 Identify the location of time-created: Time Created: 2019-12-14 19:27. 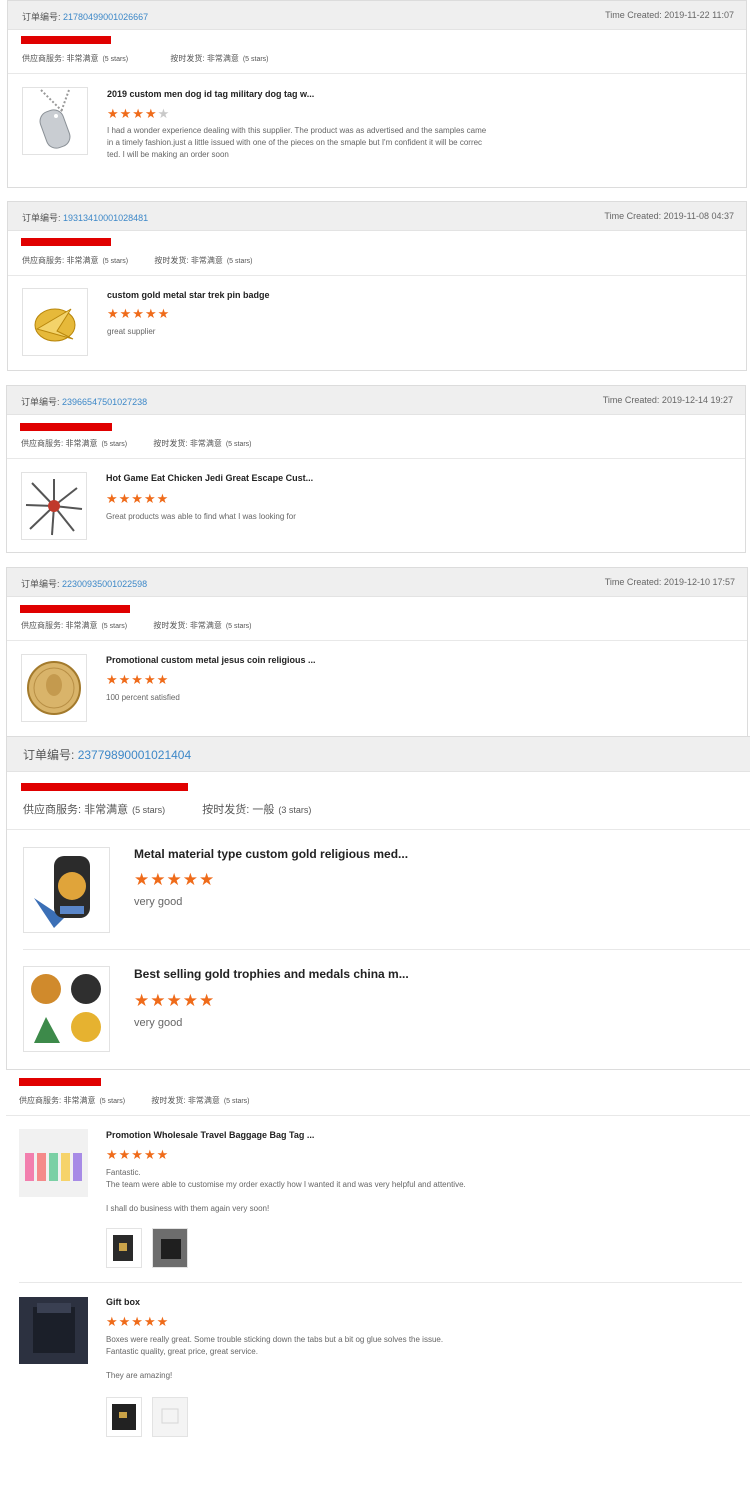
(667, 400).